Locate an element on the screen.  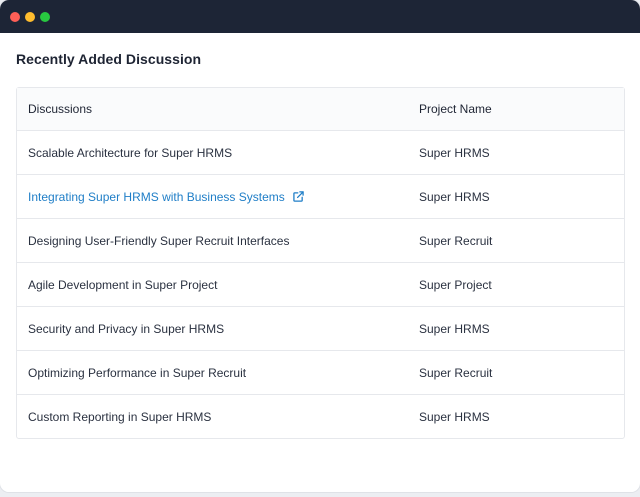
column-header-project-name: Project Name is located at coordinates (455, 109).